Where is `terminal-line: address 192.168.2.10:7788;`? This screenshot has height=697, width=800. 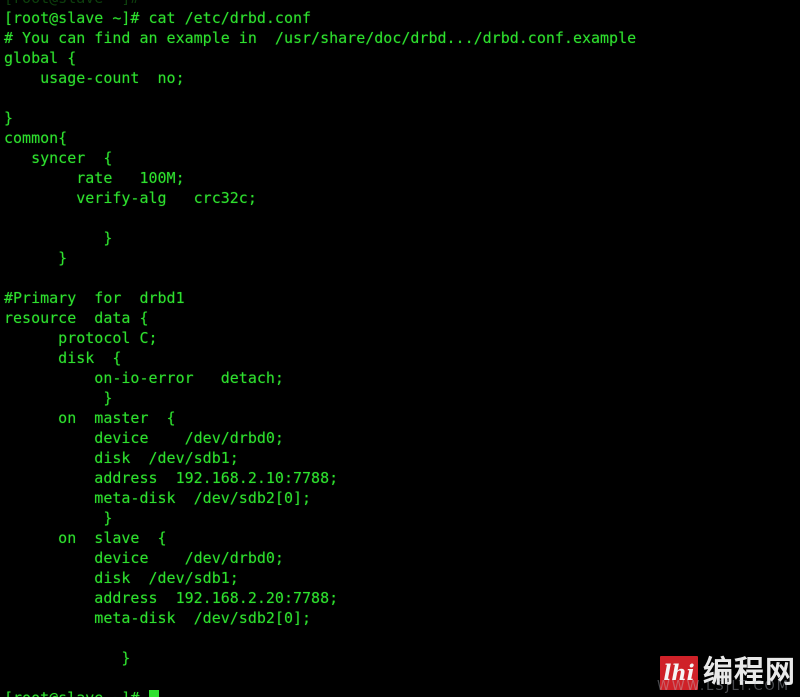 terminal-line: address 192.168.2.10:7788; is located at coordinates (171, 478).